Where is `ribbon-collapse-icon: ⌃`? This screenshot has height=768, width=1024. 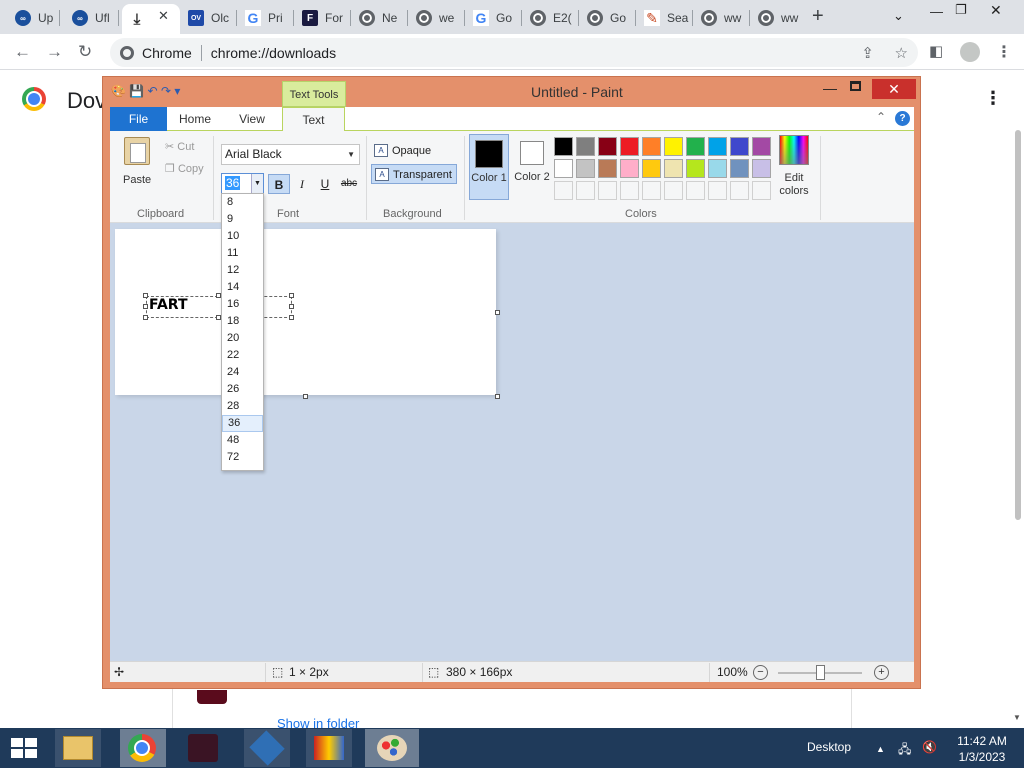 ribbon-collapse-icon: ⌃ is located at coordinates (881, 117).